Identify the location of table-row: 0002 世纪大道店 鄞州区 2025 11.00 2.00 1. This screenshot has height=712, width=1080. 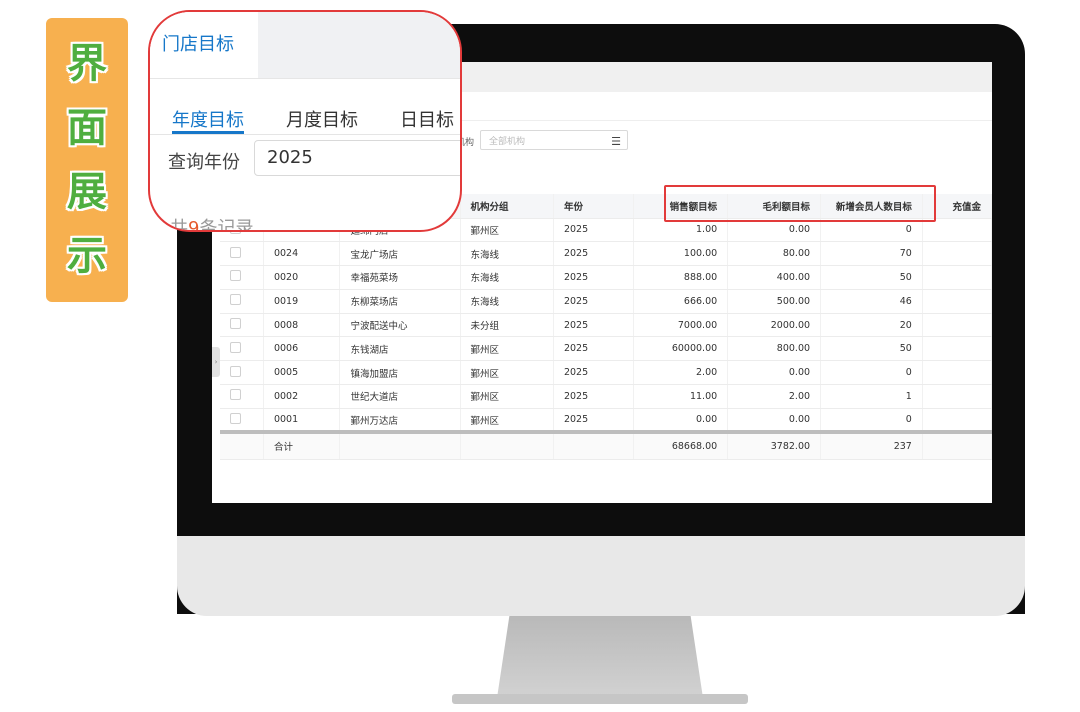
(606, 396).